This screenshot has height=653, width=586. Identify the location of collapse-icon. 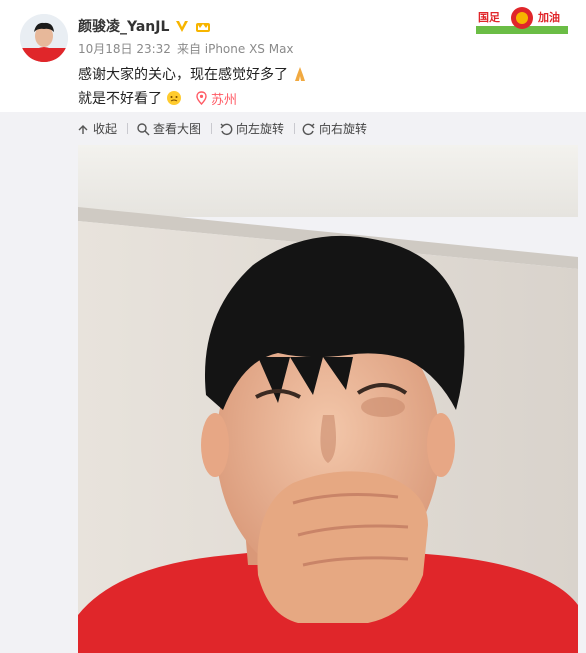
(83, 129).